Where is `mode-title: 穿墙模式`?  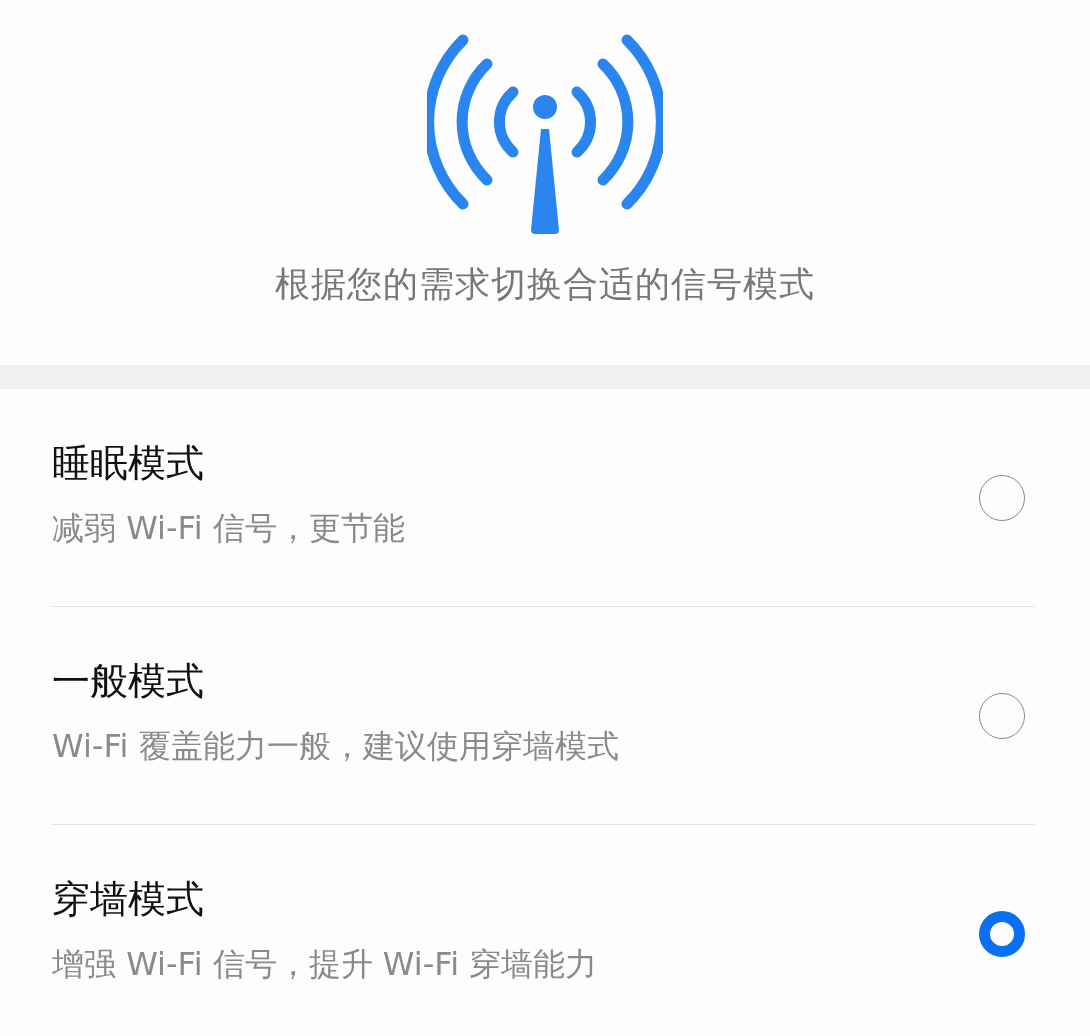 mode-title: 穿墙模式 is located at coordinates (128, 899).